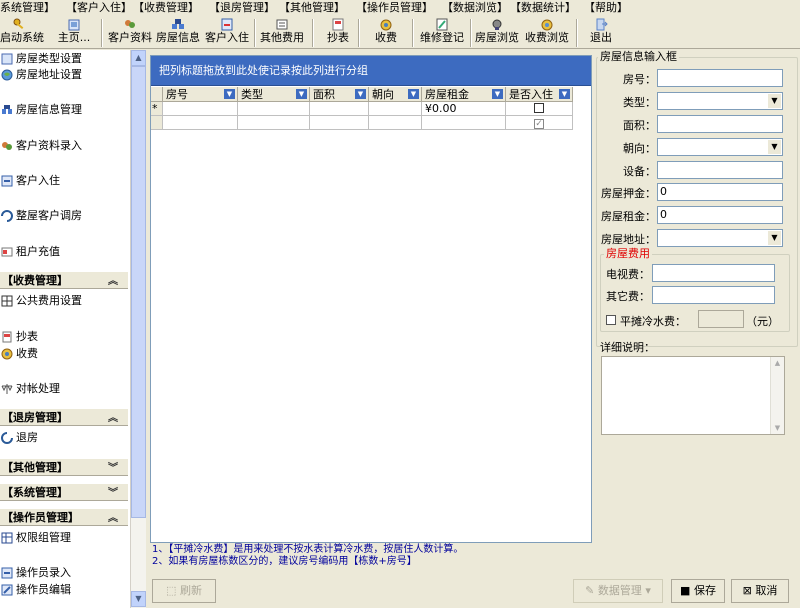  I want to click on repair-icon, so click(442, 24).